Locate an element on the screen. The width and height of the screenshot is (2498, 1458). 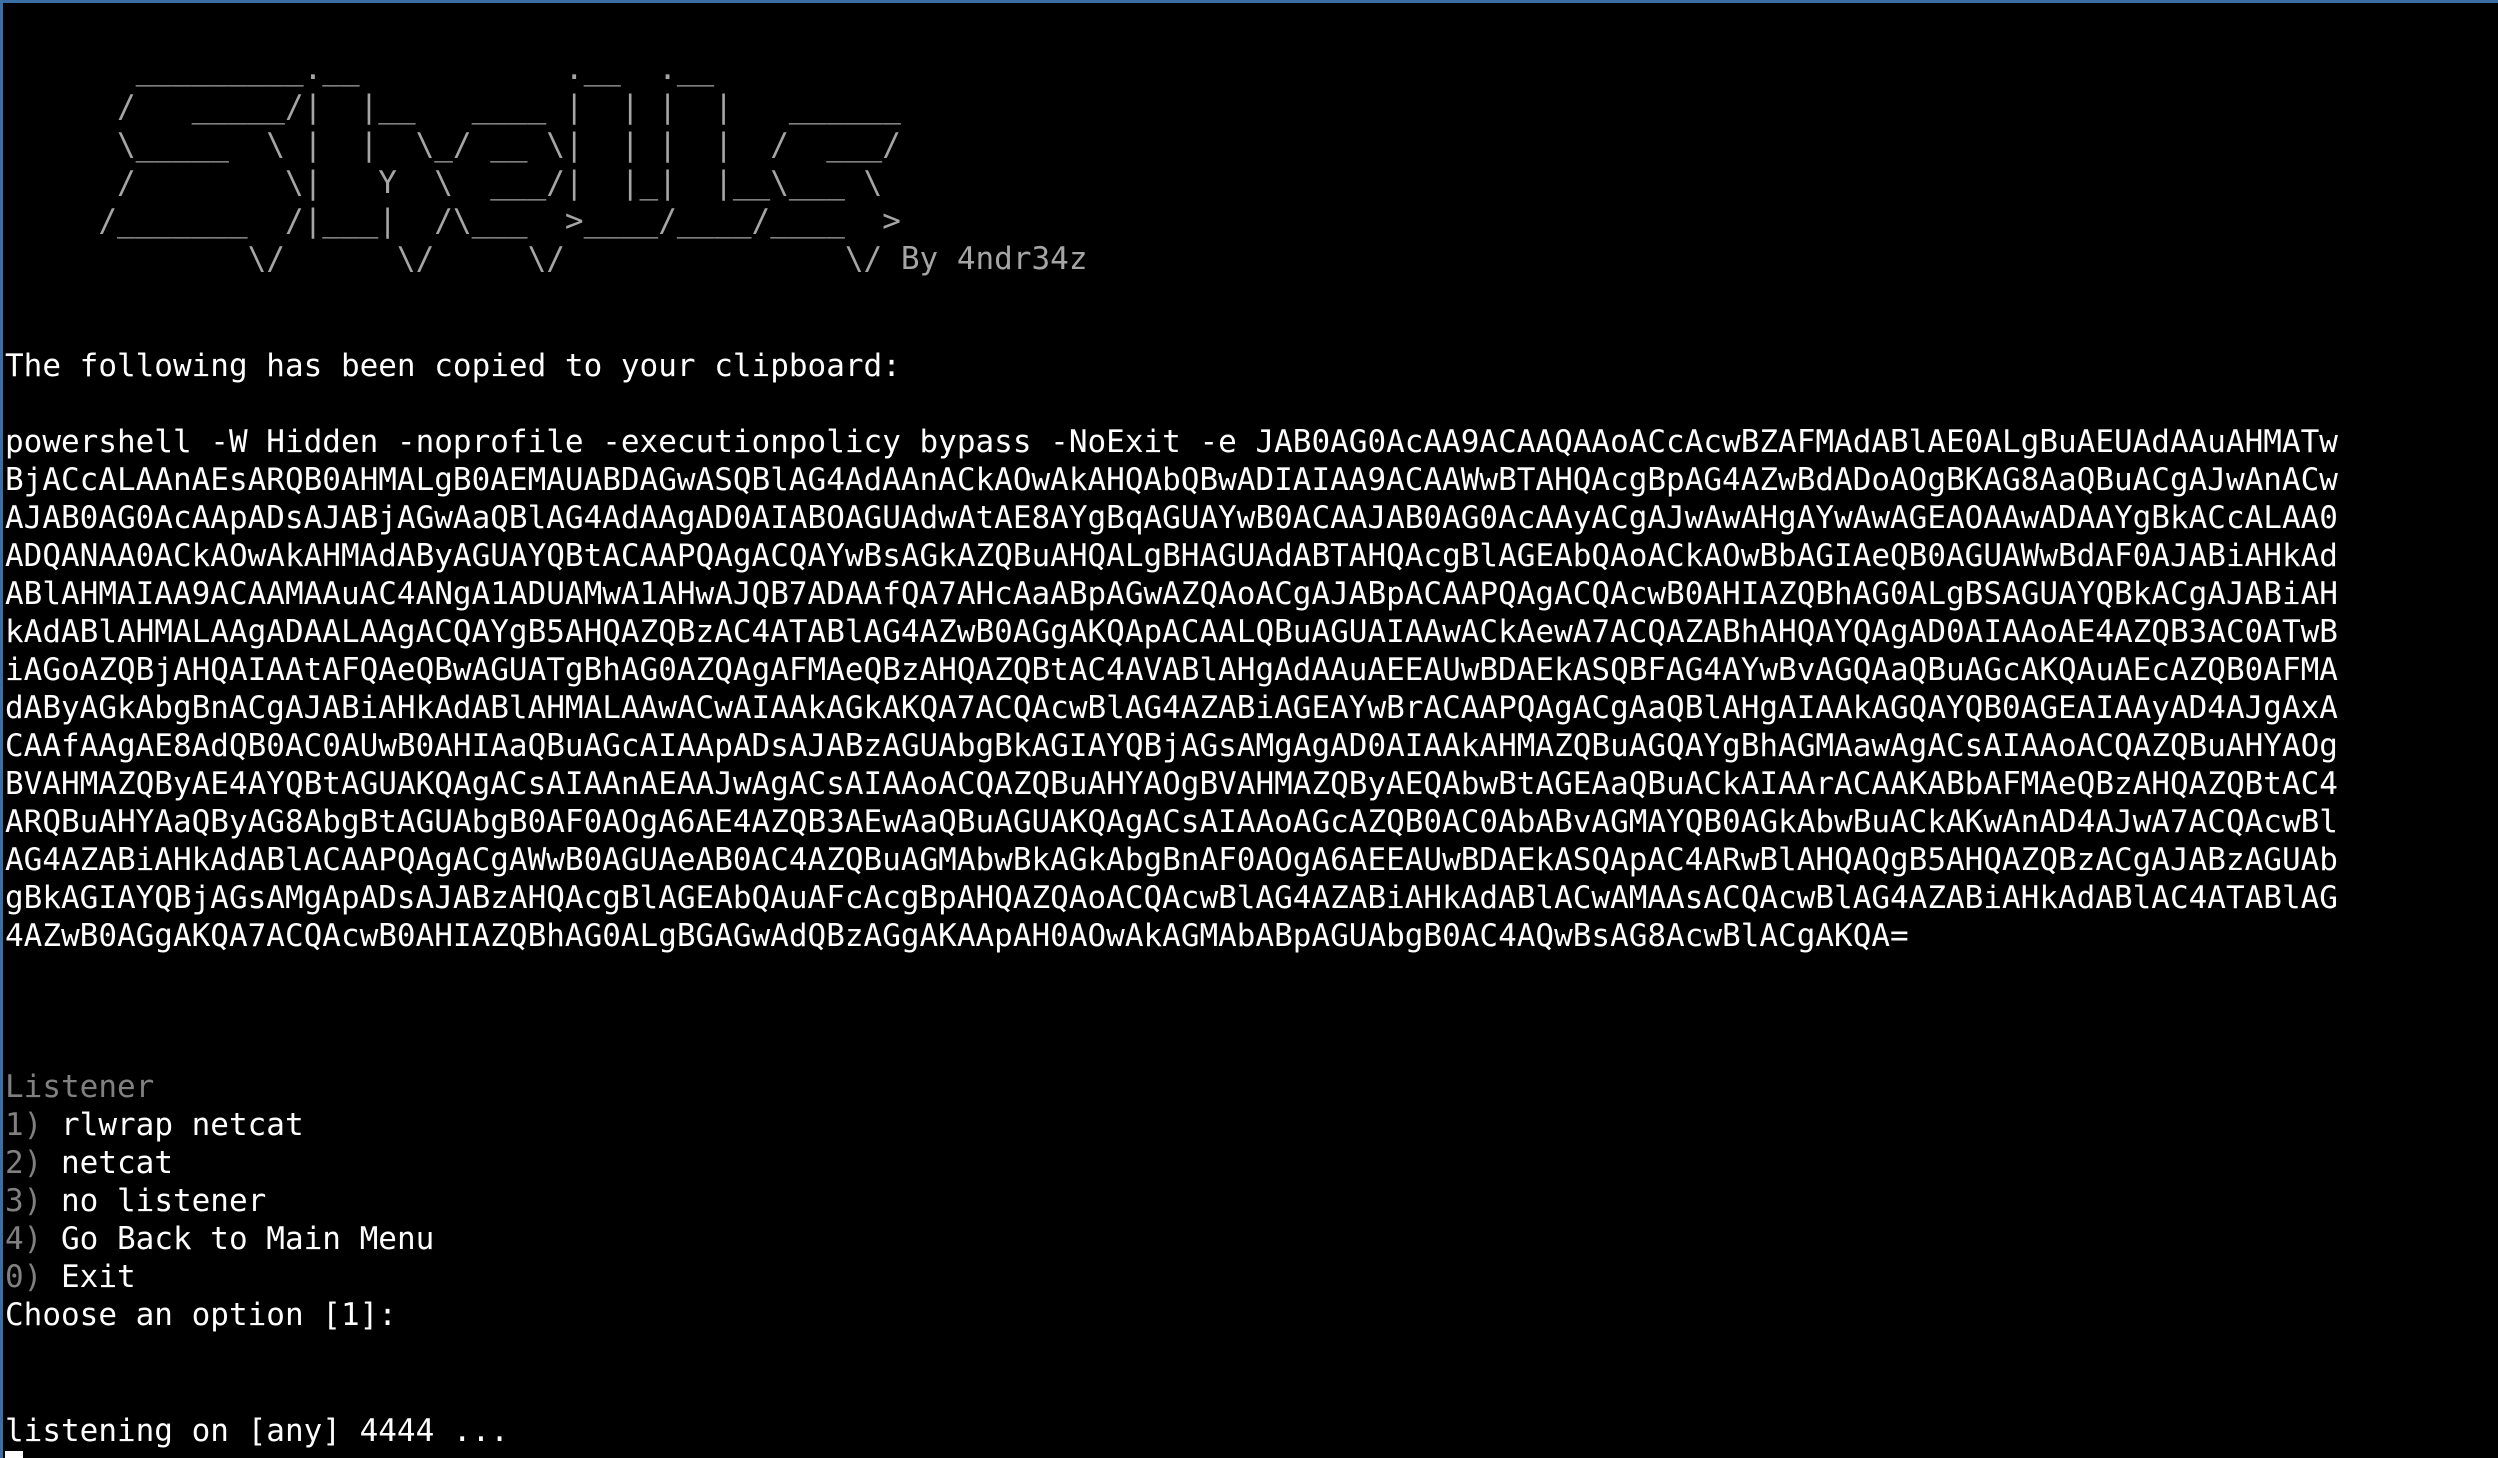
menu-key-4: 4) is located at coordinates (24, 1239).